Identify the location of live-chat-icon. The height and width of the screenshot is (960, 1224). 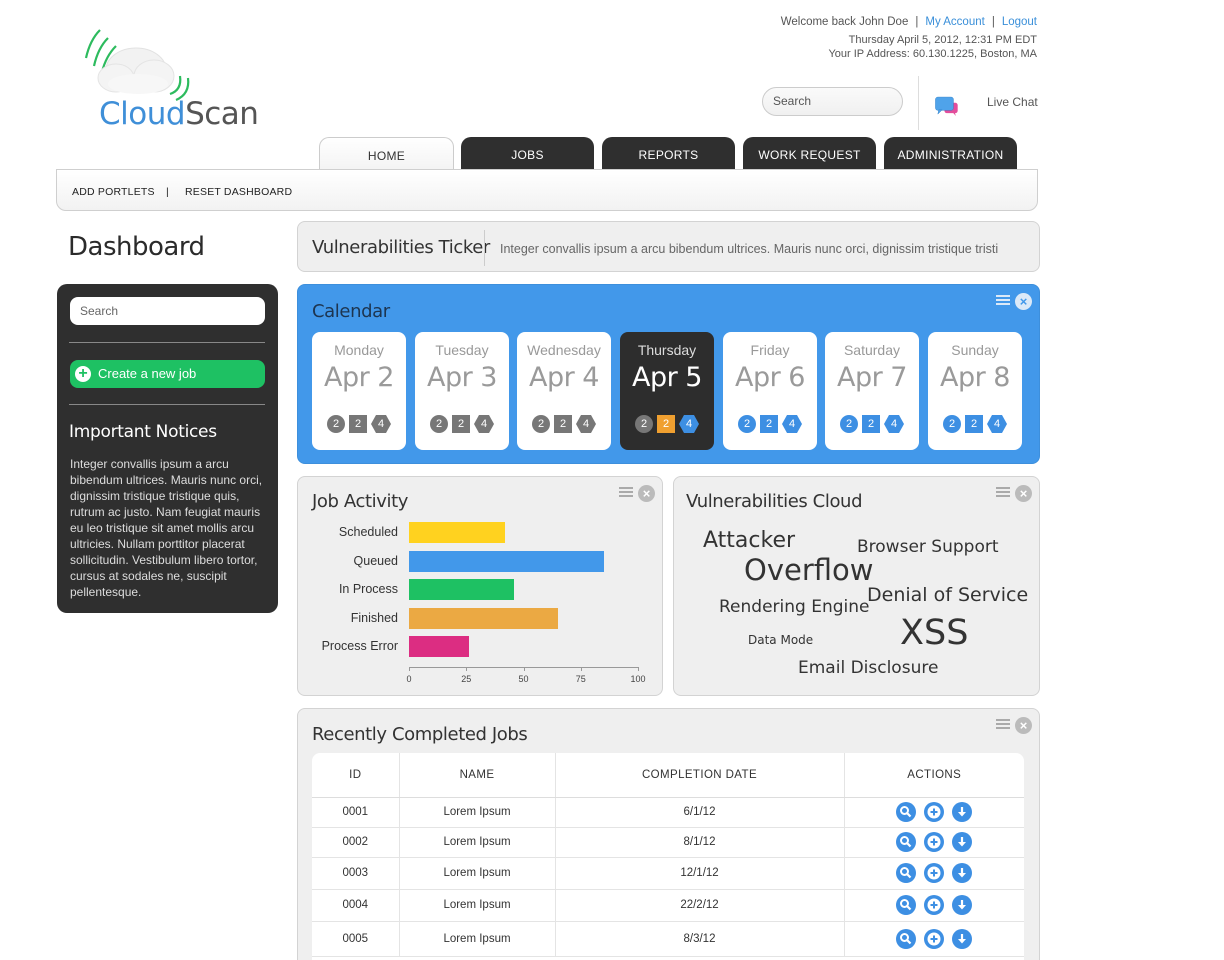
(961, 107).